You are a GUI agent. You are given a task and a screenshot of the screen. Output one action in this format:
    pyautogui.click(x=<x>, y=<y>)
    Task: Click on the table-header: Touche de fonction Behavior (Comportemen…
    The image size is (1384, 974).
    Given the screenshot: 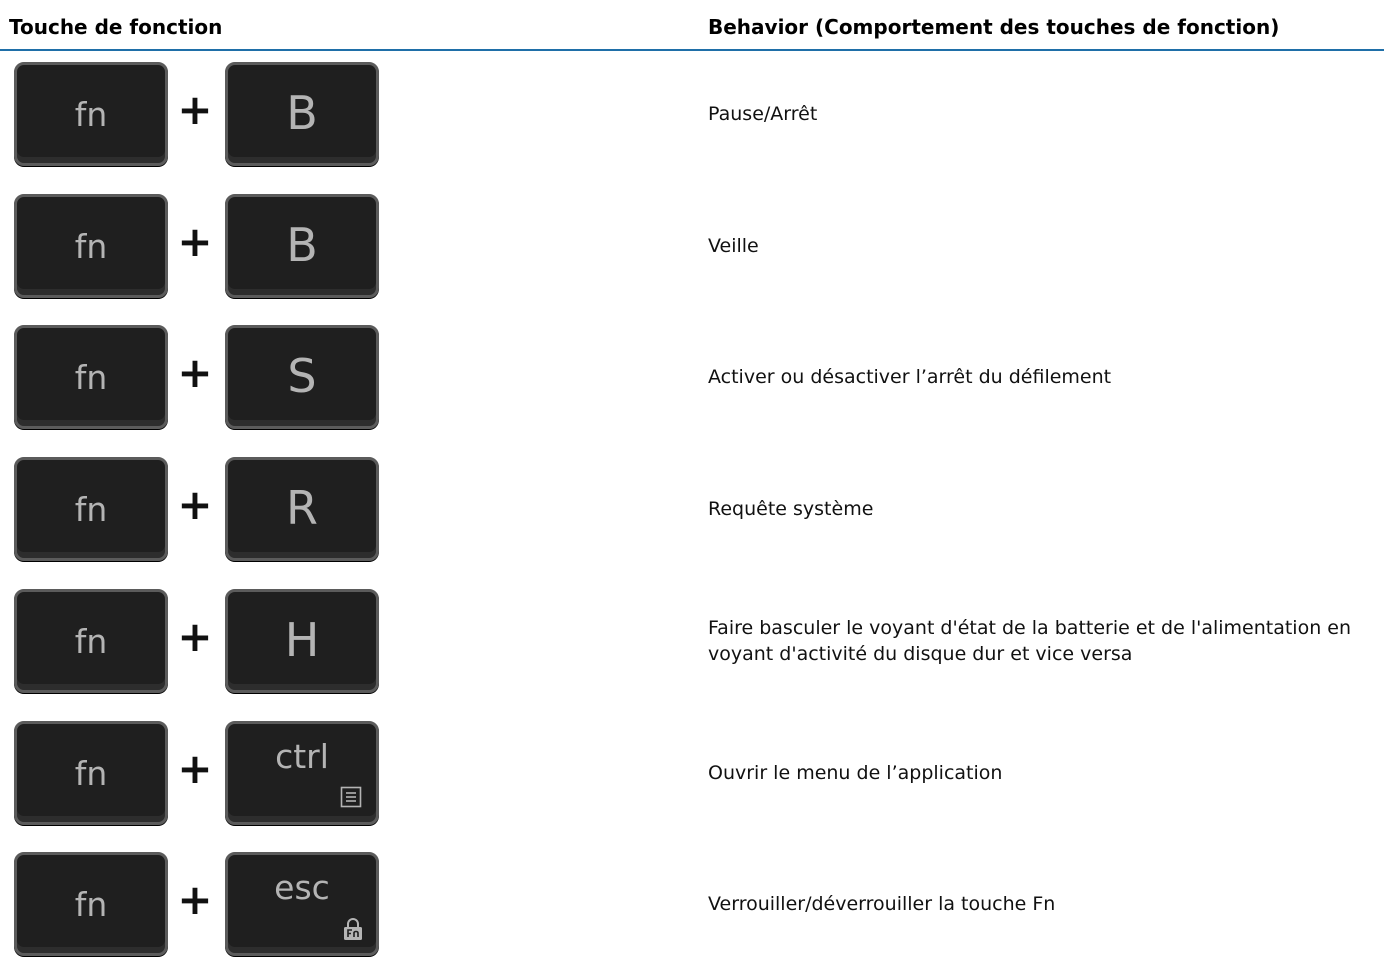 What is the action you would take?
    pyautogui.click(x=692, y=26)
    